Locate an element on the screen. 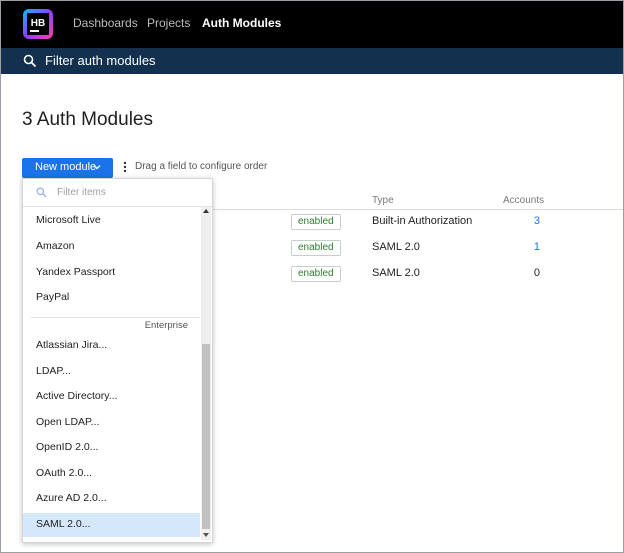 The width and height of the screenshot is (624, 553). filter-bar: Filter auth modules is located at coordinates (312, 61).